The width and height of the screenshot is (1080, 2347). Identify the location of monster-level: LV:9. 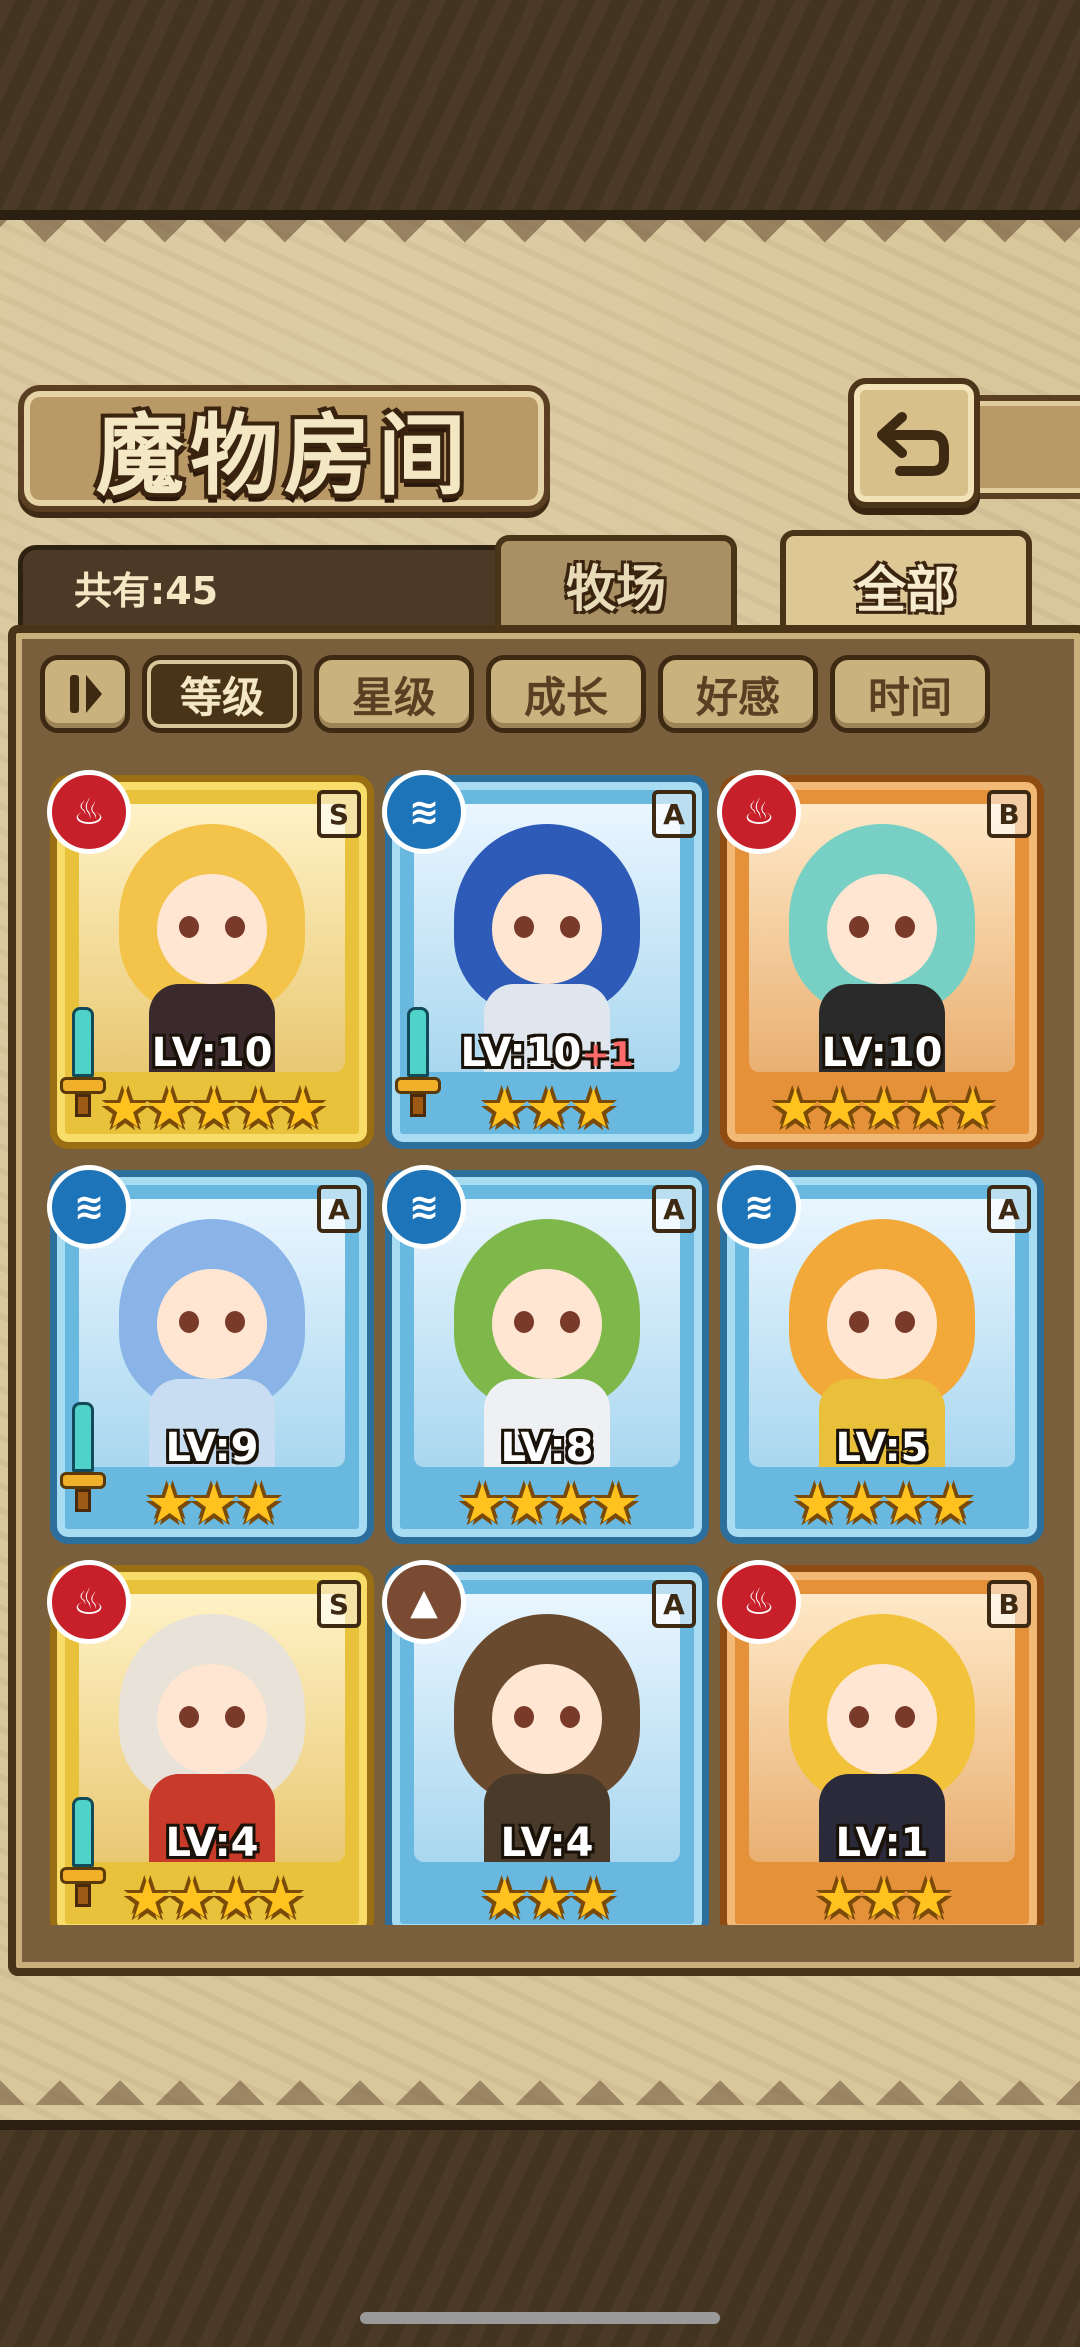
(212, 1448).